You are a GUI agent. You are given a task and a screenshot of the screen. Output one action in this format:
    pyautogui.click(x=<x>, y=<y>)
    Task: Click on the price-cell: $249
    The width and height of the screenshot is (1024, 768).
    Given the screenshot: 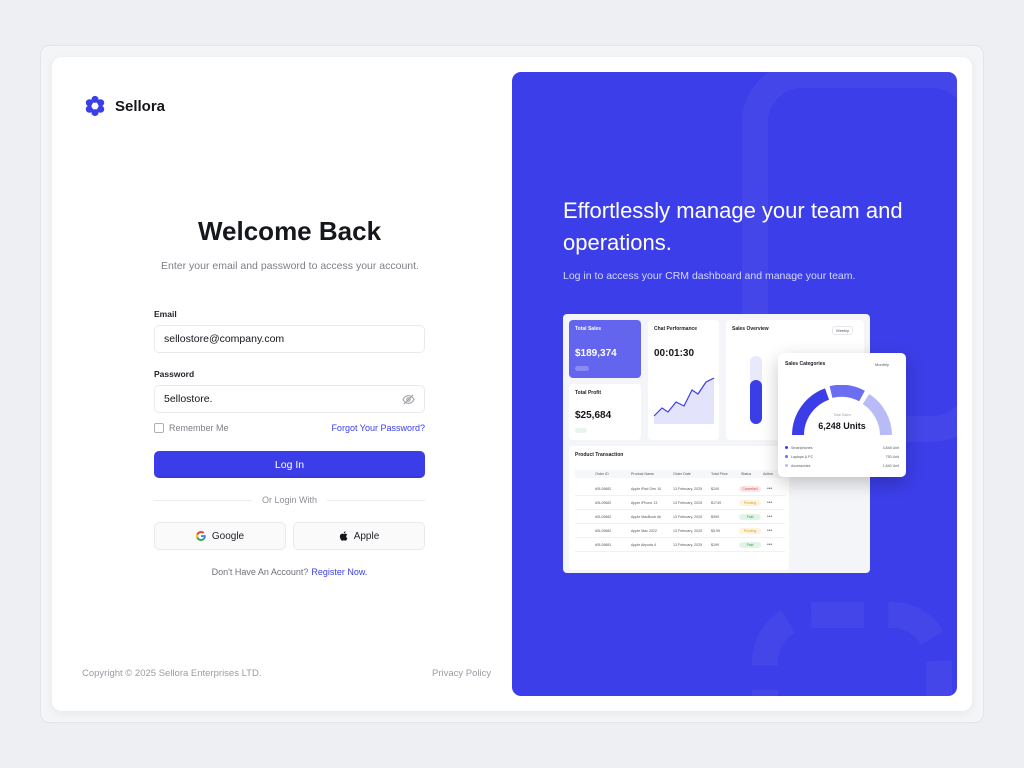 What is the action you would take?
    pyautogui.click(x=715, y=488)
    